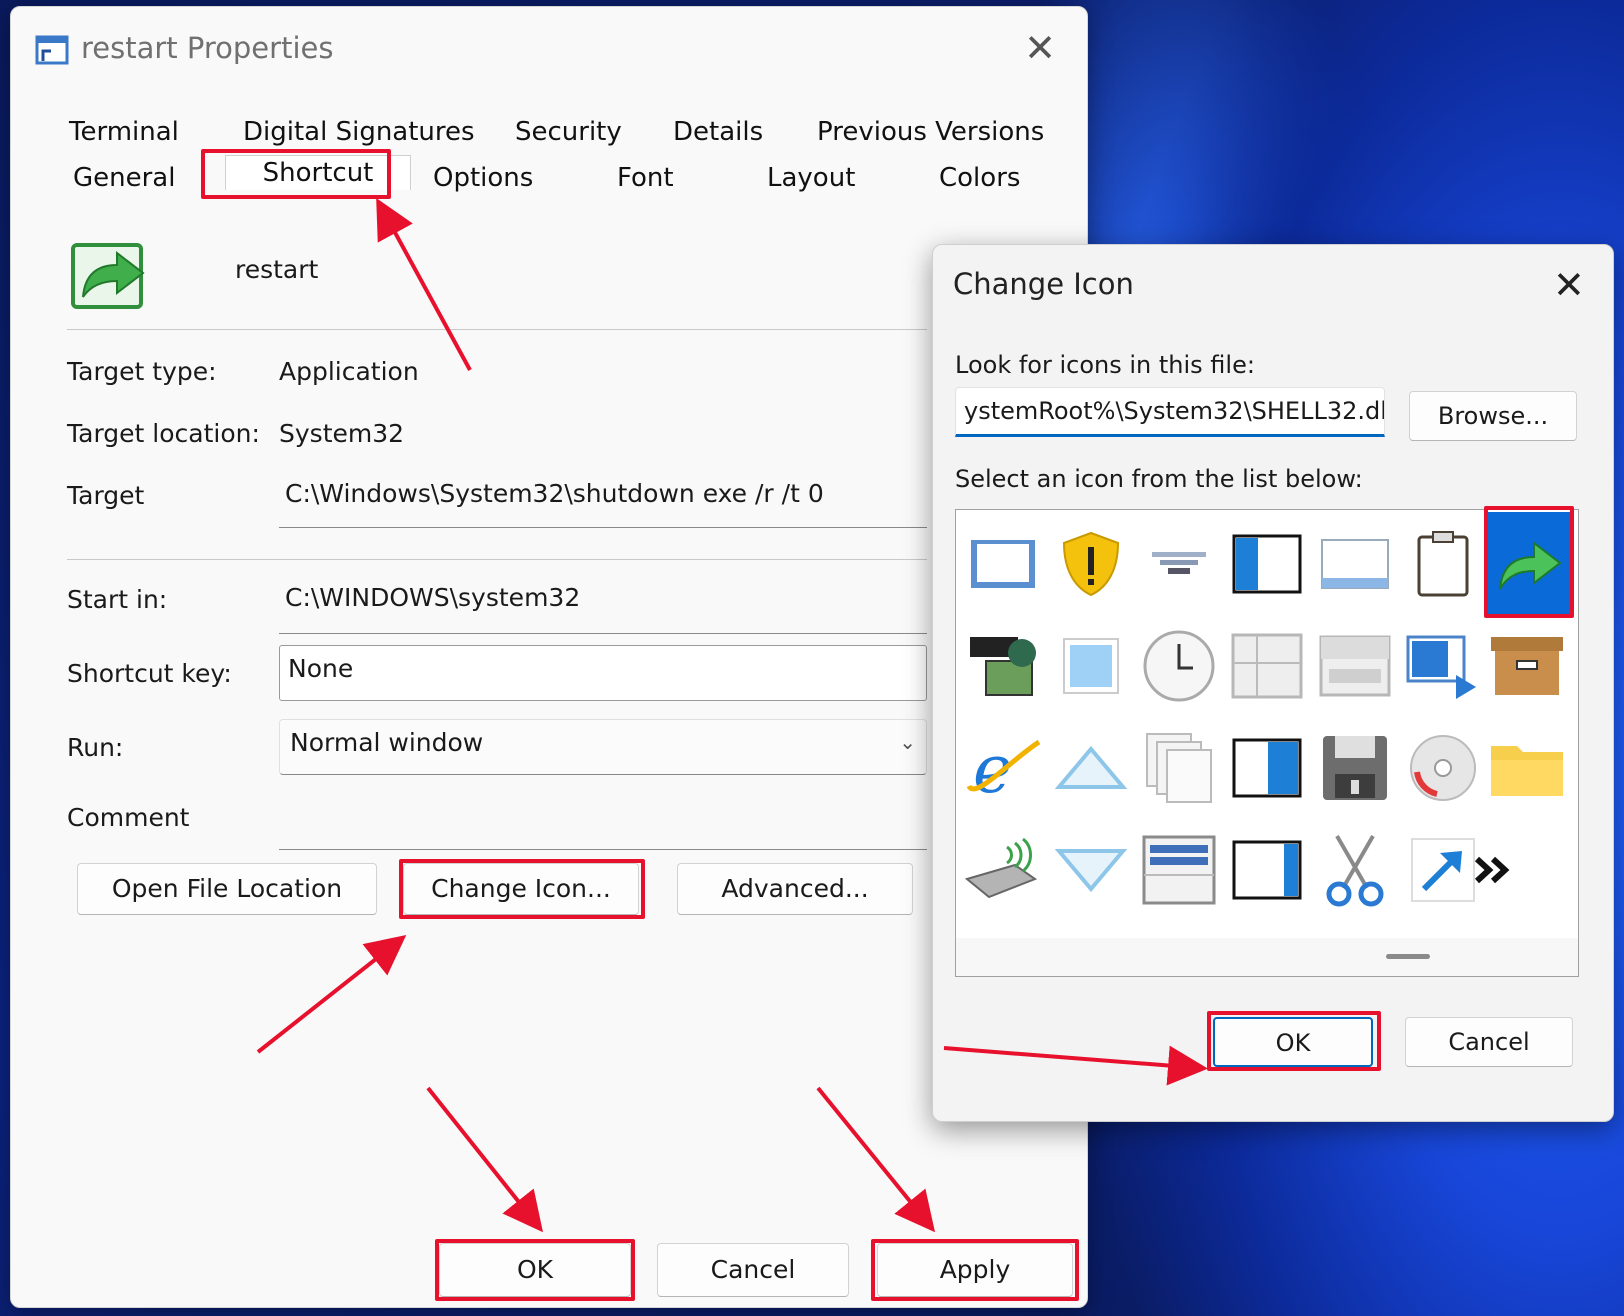 This screenshot has height=1316, width=1624. What do you see at coordinates (603, 673) in the screenshot?
I see `shortcut-key-input: None` at bounding box center [603, 673].